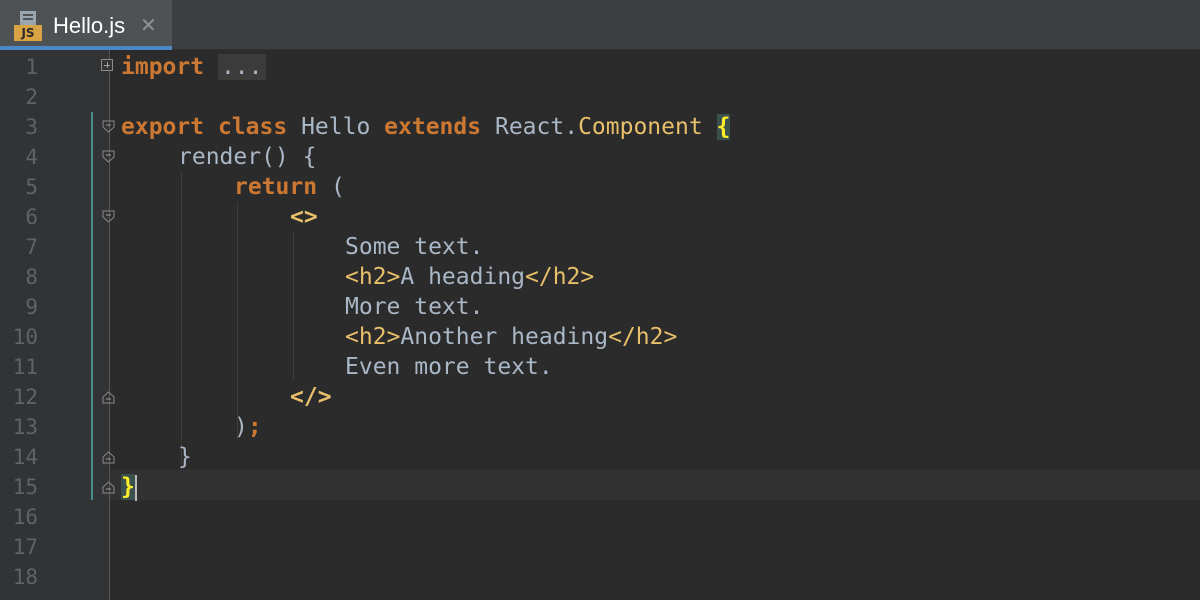 This screenshot has height=600, width=1200. Describe the element at coordinates (31, 247) in the screenshot. I see `line-number: 7` at that location.